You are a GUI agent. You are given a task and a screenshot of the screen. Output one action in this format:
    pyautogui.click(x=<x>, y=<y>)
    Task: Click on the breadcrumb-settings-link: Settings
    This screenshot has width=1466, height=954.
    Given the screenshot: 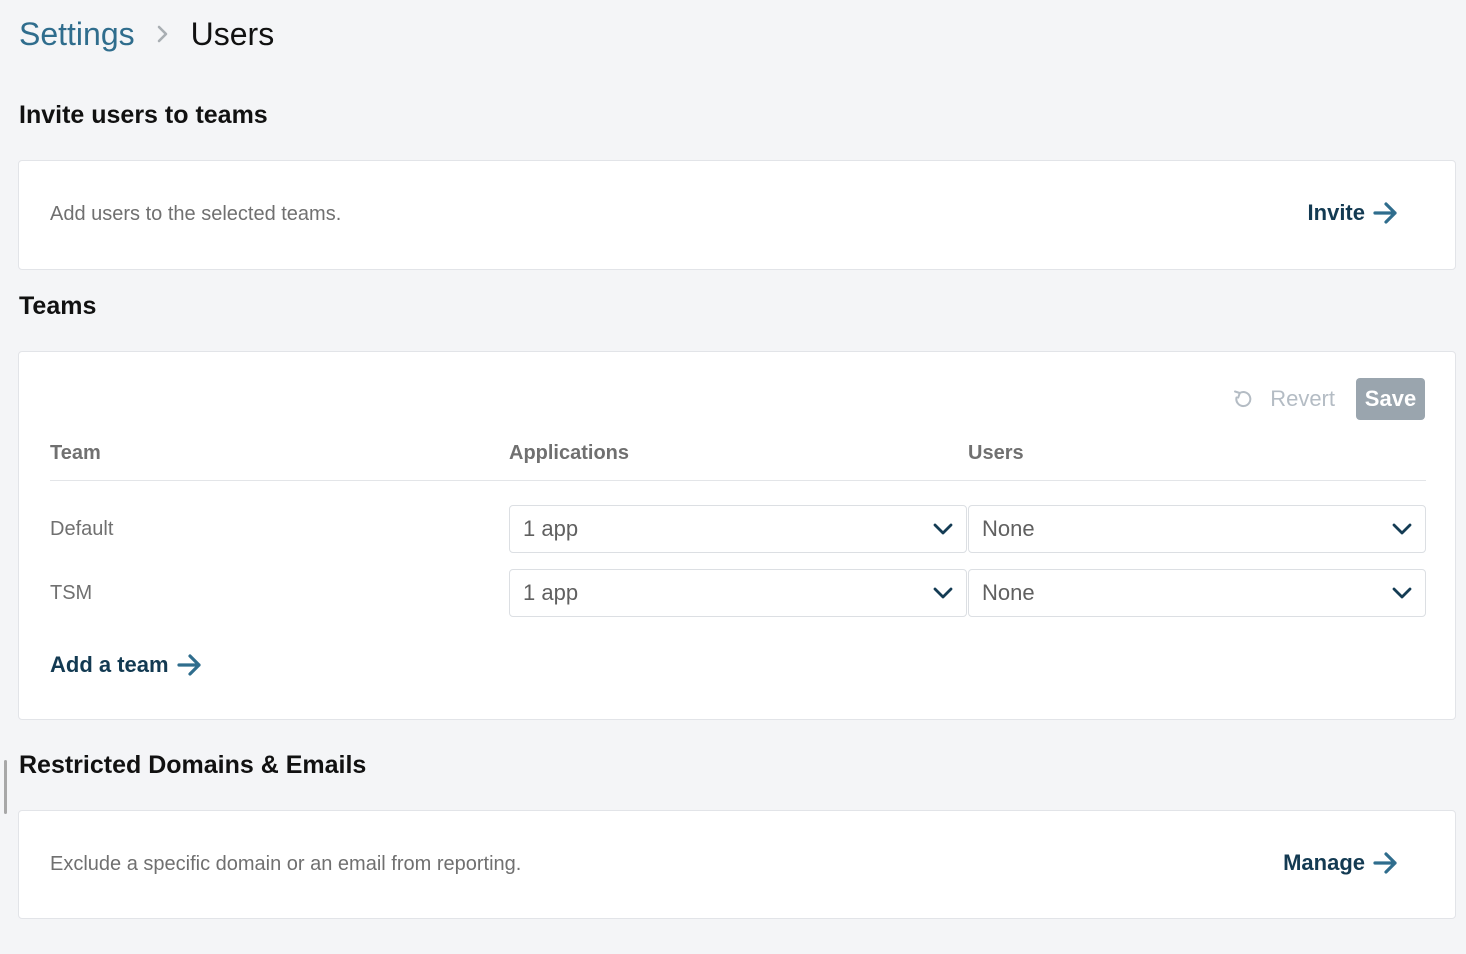 What is the action you would take?
    pyautogui.click(x=77, y=34)
    